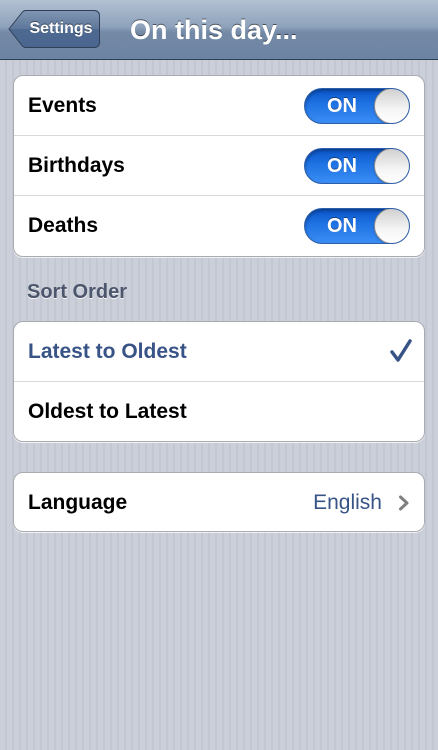 Image resolution: width=438 pixels, height=750 pixels. I want to click on sort-option-oldest-to-latest: Oldest to Latest, so click(219, 411).